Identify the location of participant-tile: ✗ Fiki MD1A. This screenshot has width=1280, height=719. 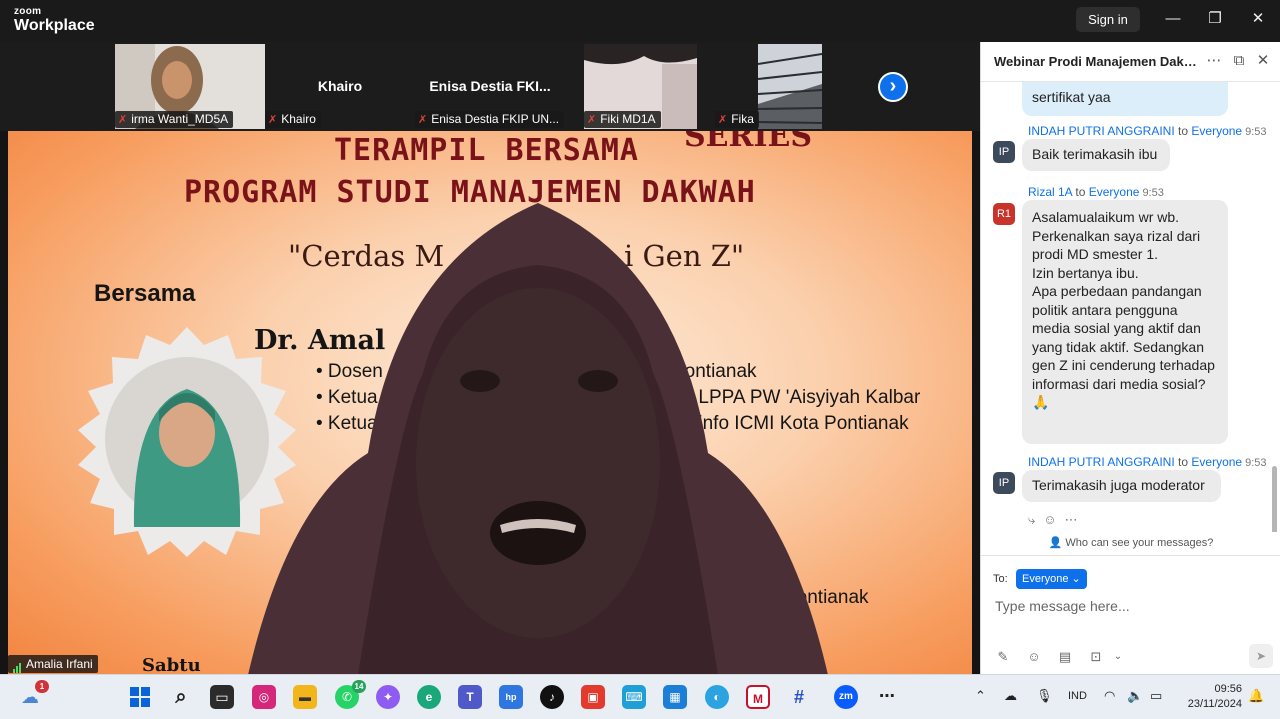
(640, 86).